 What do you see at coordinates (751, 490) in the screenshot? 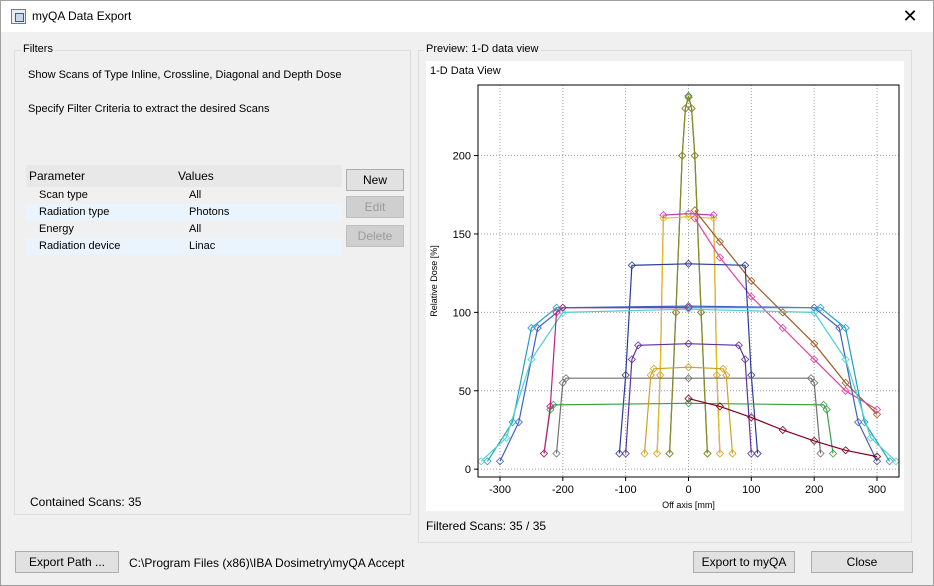
I see `x-tick-label: 100` at bounding box center [751, 490].